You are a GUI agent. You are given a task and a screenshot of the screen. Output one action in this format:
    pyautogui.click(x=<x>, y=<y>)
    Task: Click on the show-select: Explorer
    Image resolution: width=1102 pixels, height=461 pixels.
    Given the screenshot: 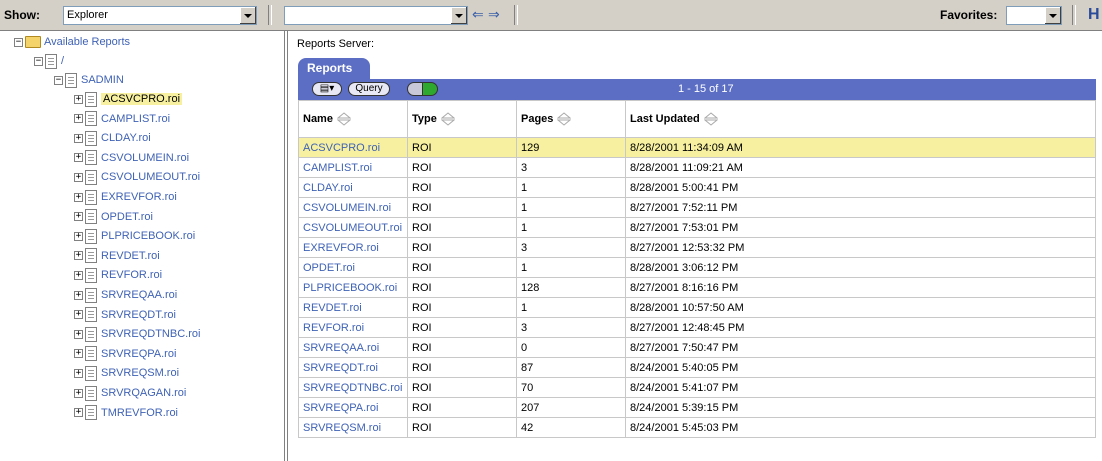 What is the action you would take?
    pyautogui.click(x=160, y=15)
    